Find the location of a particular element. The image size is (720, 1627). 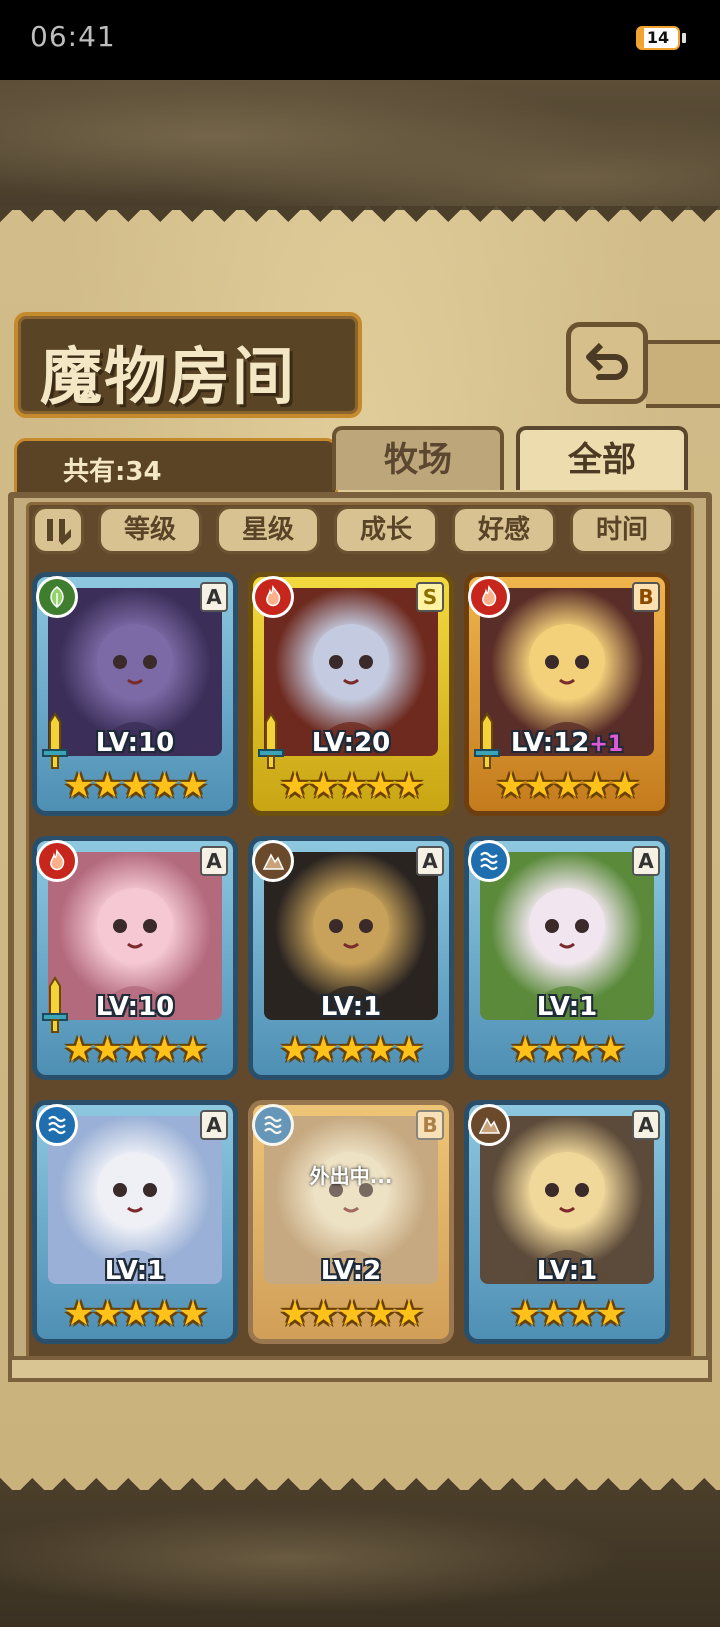

tab-all: 全部 is located at coordinates (602, 458).